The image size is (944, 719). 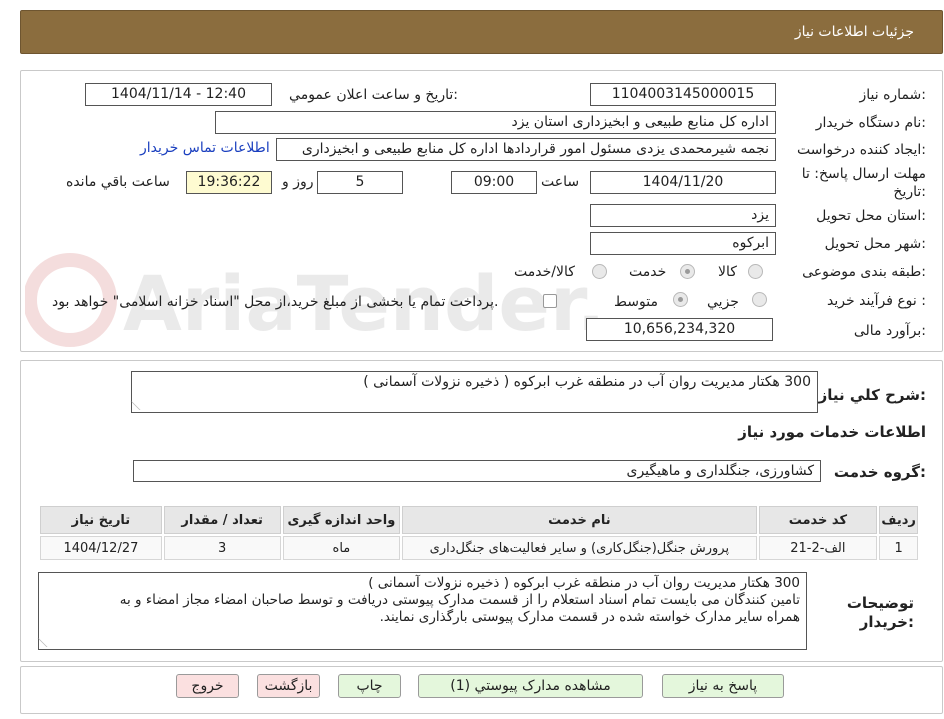 What do you see at coordinates (723, 686) in the screenshot?
I see `reply-button: پاسخ به نیاز` at bounding box center [723, 686].